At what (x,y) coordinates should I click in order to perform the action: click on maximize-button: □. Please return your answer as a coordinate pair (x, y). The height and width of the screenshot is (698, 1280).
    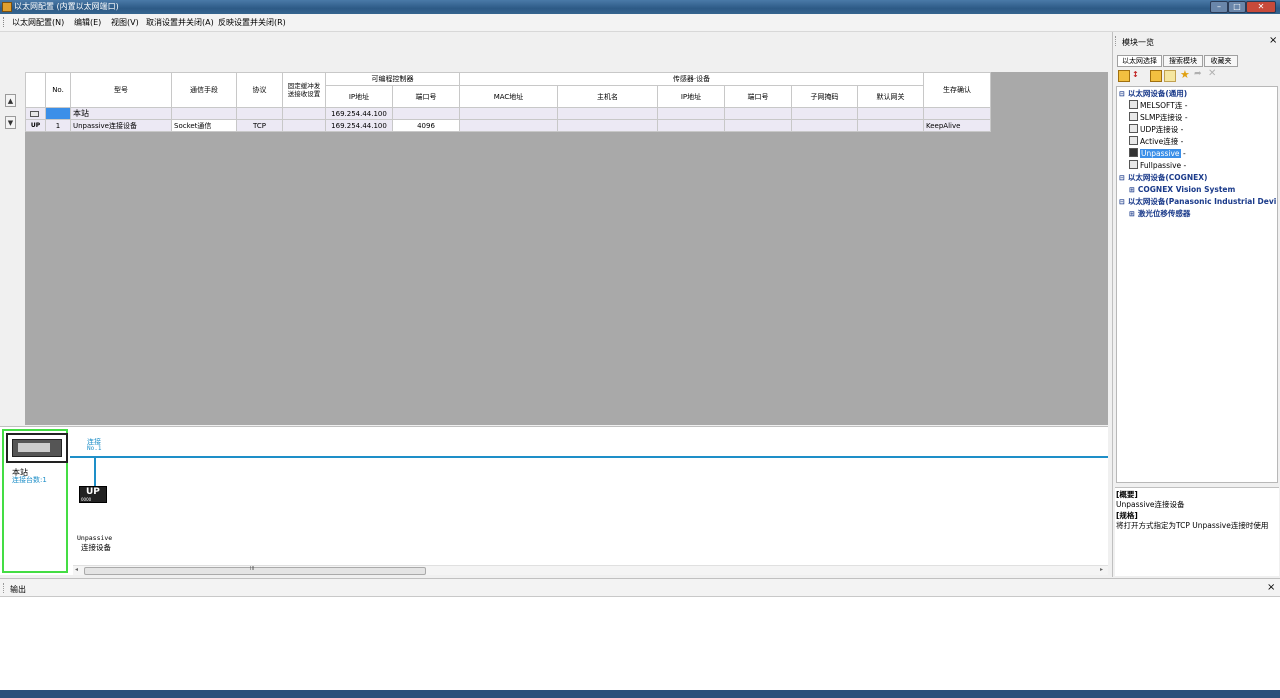
    Looking at the image, I should click on (1237, 7).